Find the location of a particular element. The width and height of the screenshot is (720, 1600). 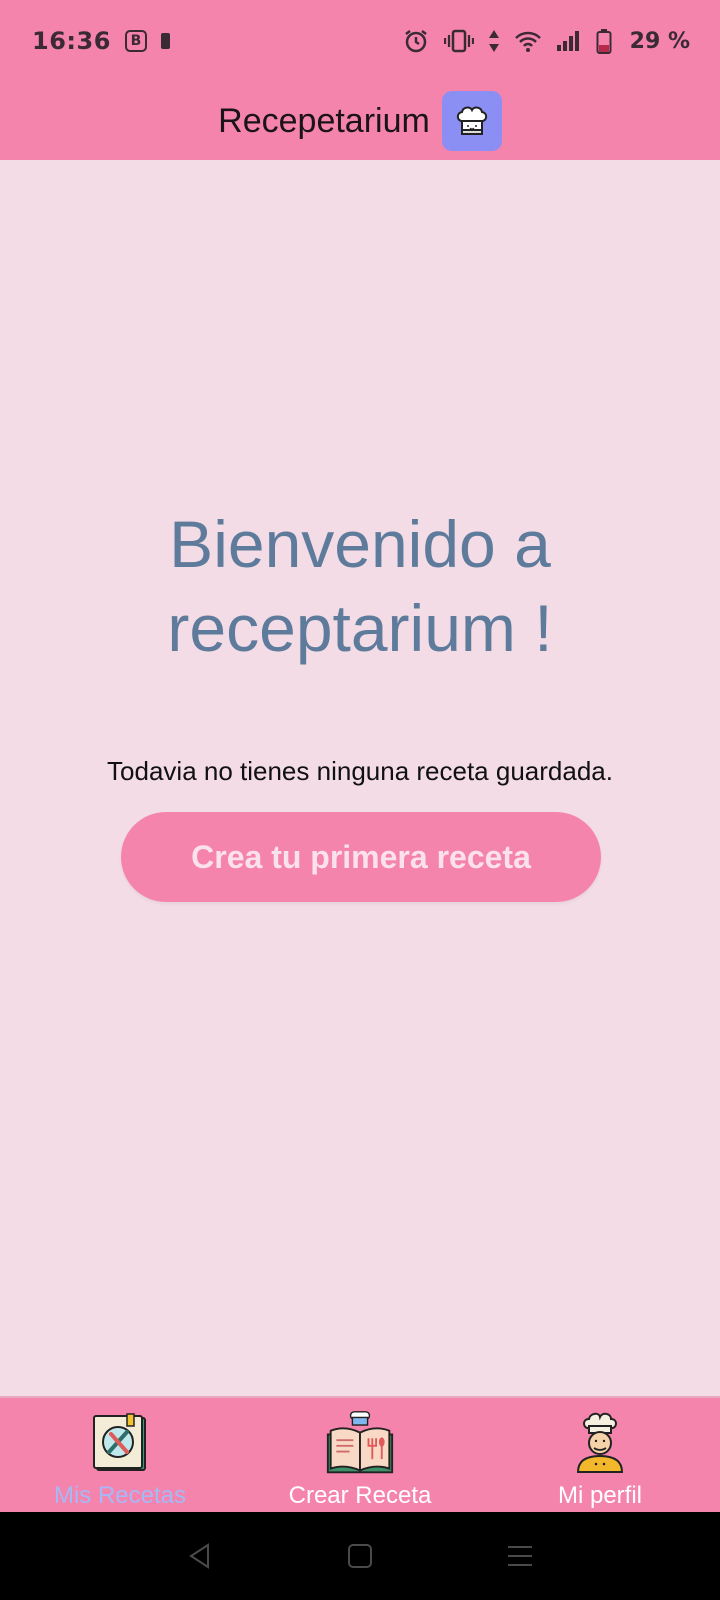

menu-icon is located at coordinates (520, 1556).